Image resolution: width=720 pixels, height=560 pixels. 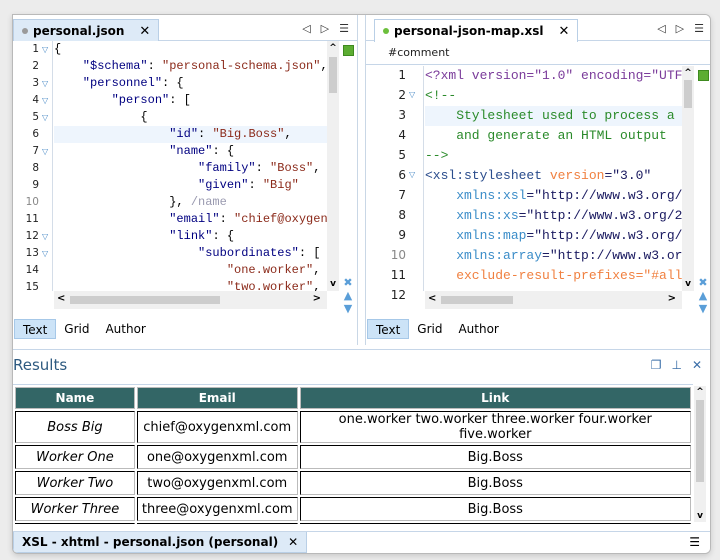 I want to click on cell-name: Worker One, so click(x=75, y=457).